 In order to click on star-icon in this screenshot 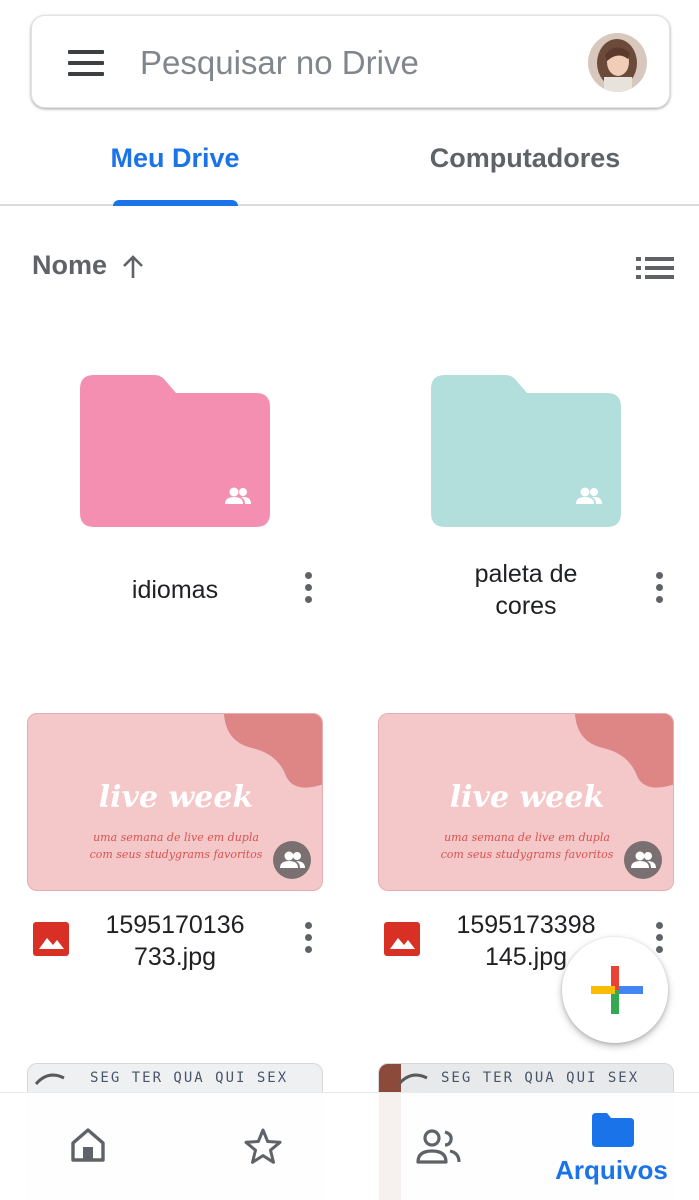, I will do `click(263, 1146)`.